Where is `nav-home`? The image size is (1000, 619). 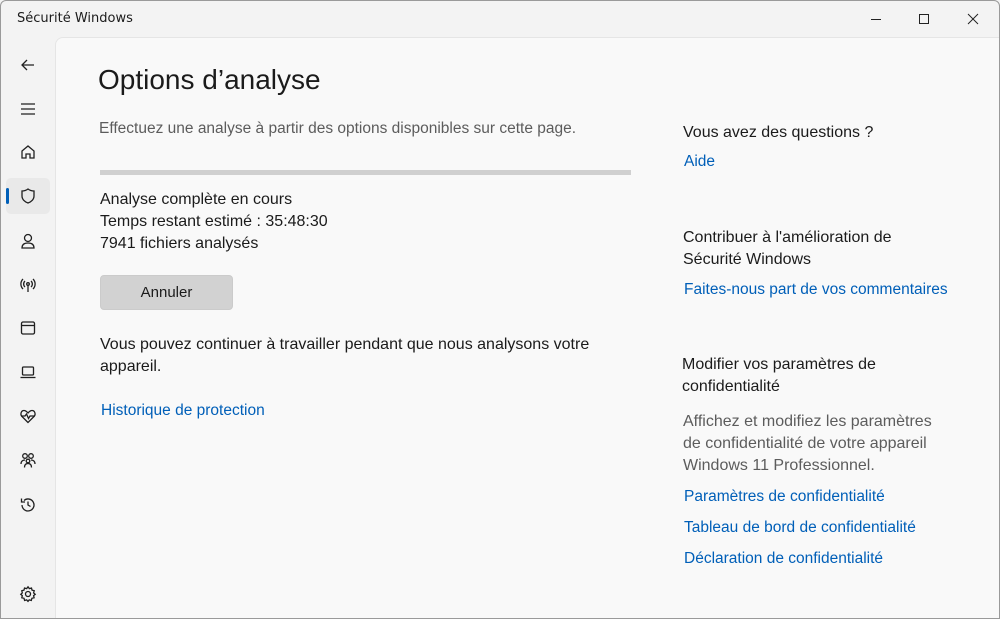 nav-home is located at coordinates (28, 152).